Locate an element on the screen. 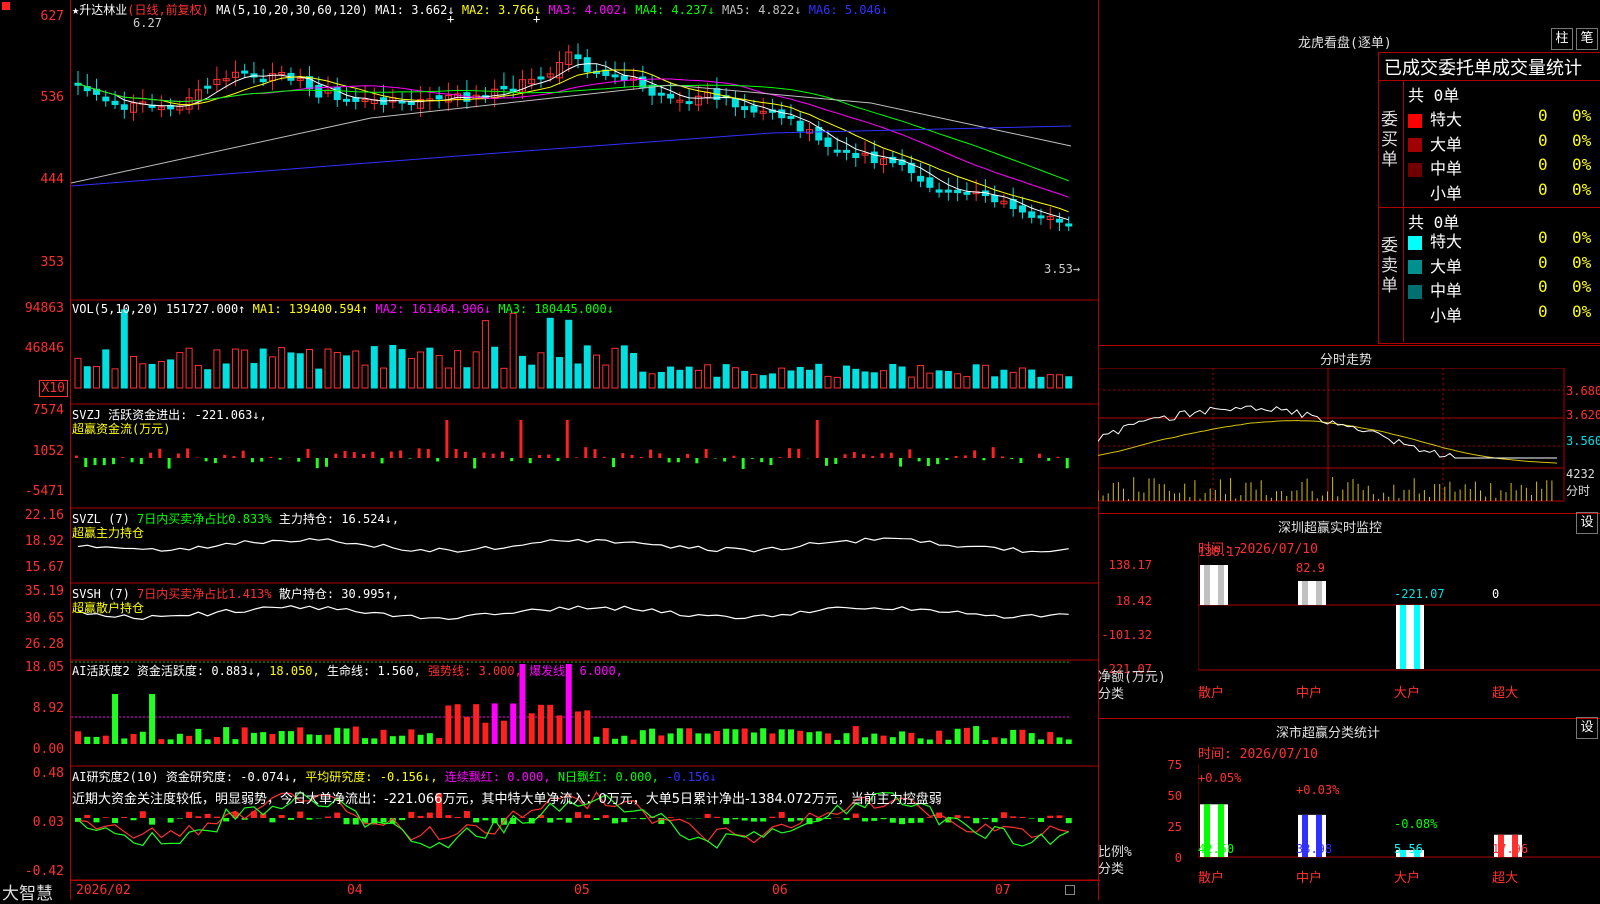  volume-bars is located at coordinates (573, 349).